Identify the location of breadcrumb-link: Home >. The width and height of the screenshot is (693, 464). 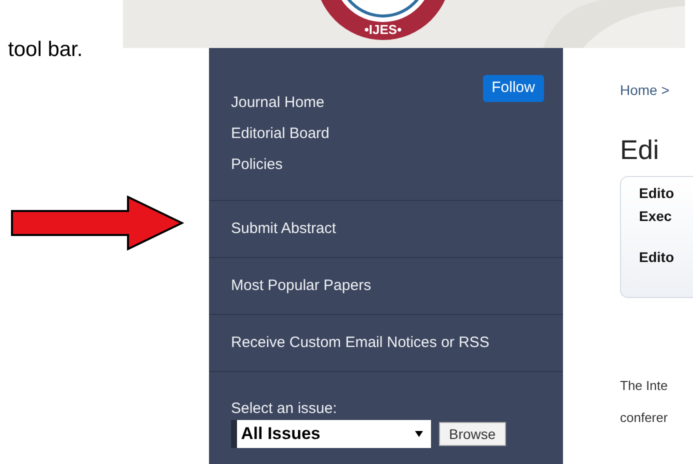
(645, 90).